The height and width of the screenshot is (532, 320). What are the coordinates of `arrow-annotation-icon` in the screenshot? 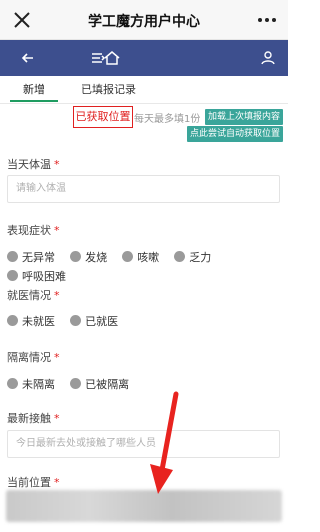 It's located at (164, 442).